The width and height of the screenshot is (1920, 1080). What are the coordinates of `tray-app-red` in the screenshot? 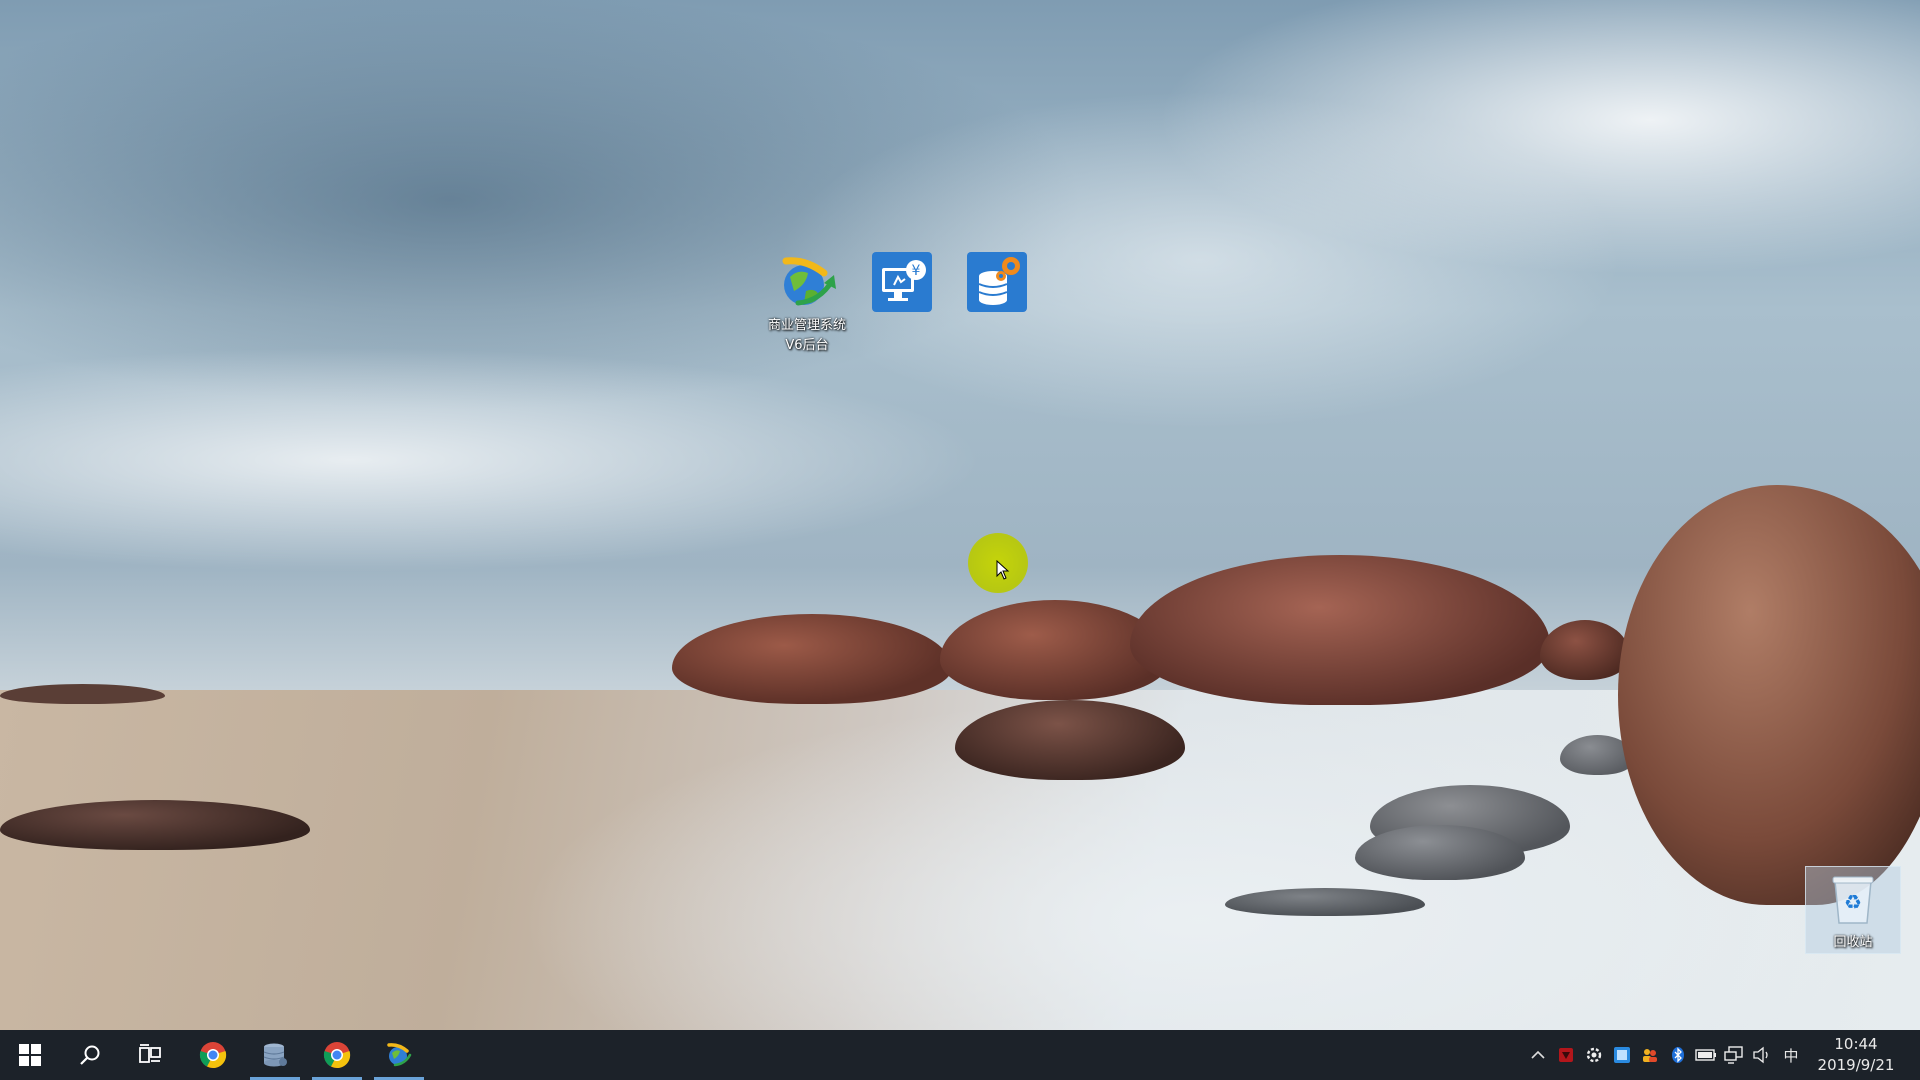 It's located at (1566, 1055).